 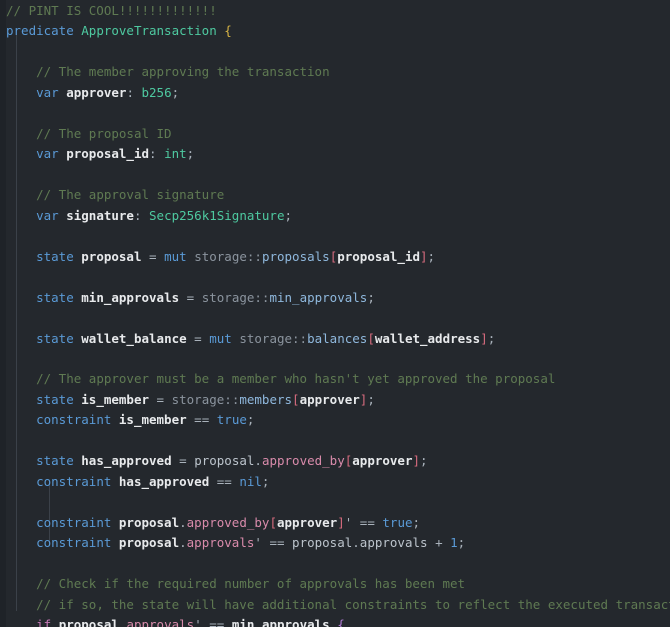 What do you see at coordinates (341, 622) in the screenshot?
I see `brace-open-inner: {` at bounding box center [341, 622].